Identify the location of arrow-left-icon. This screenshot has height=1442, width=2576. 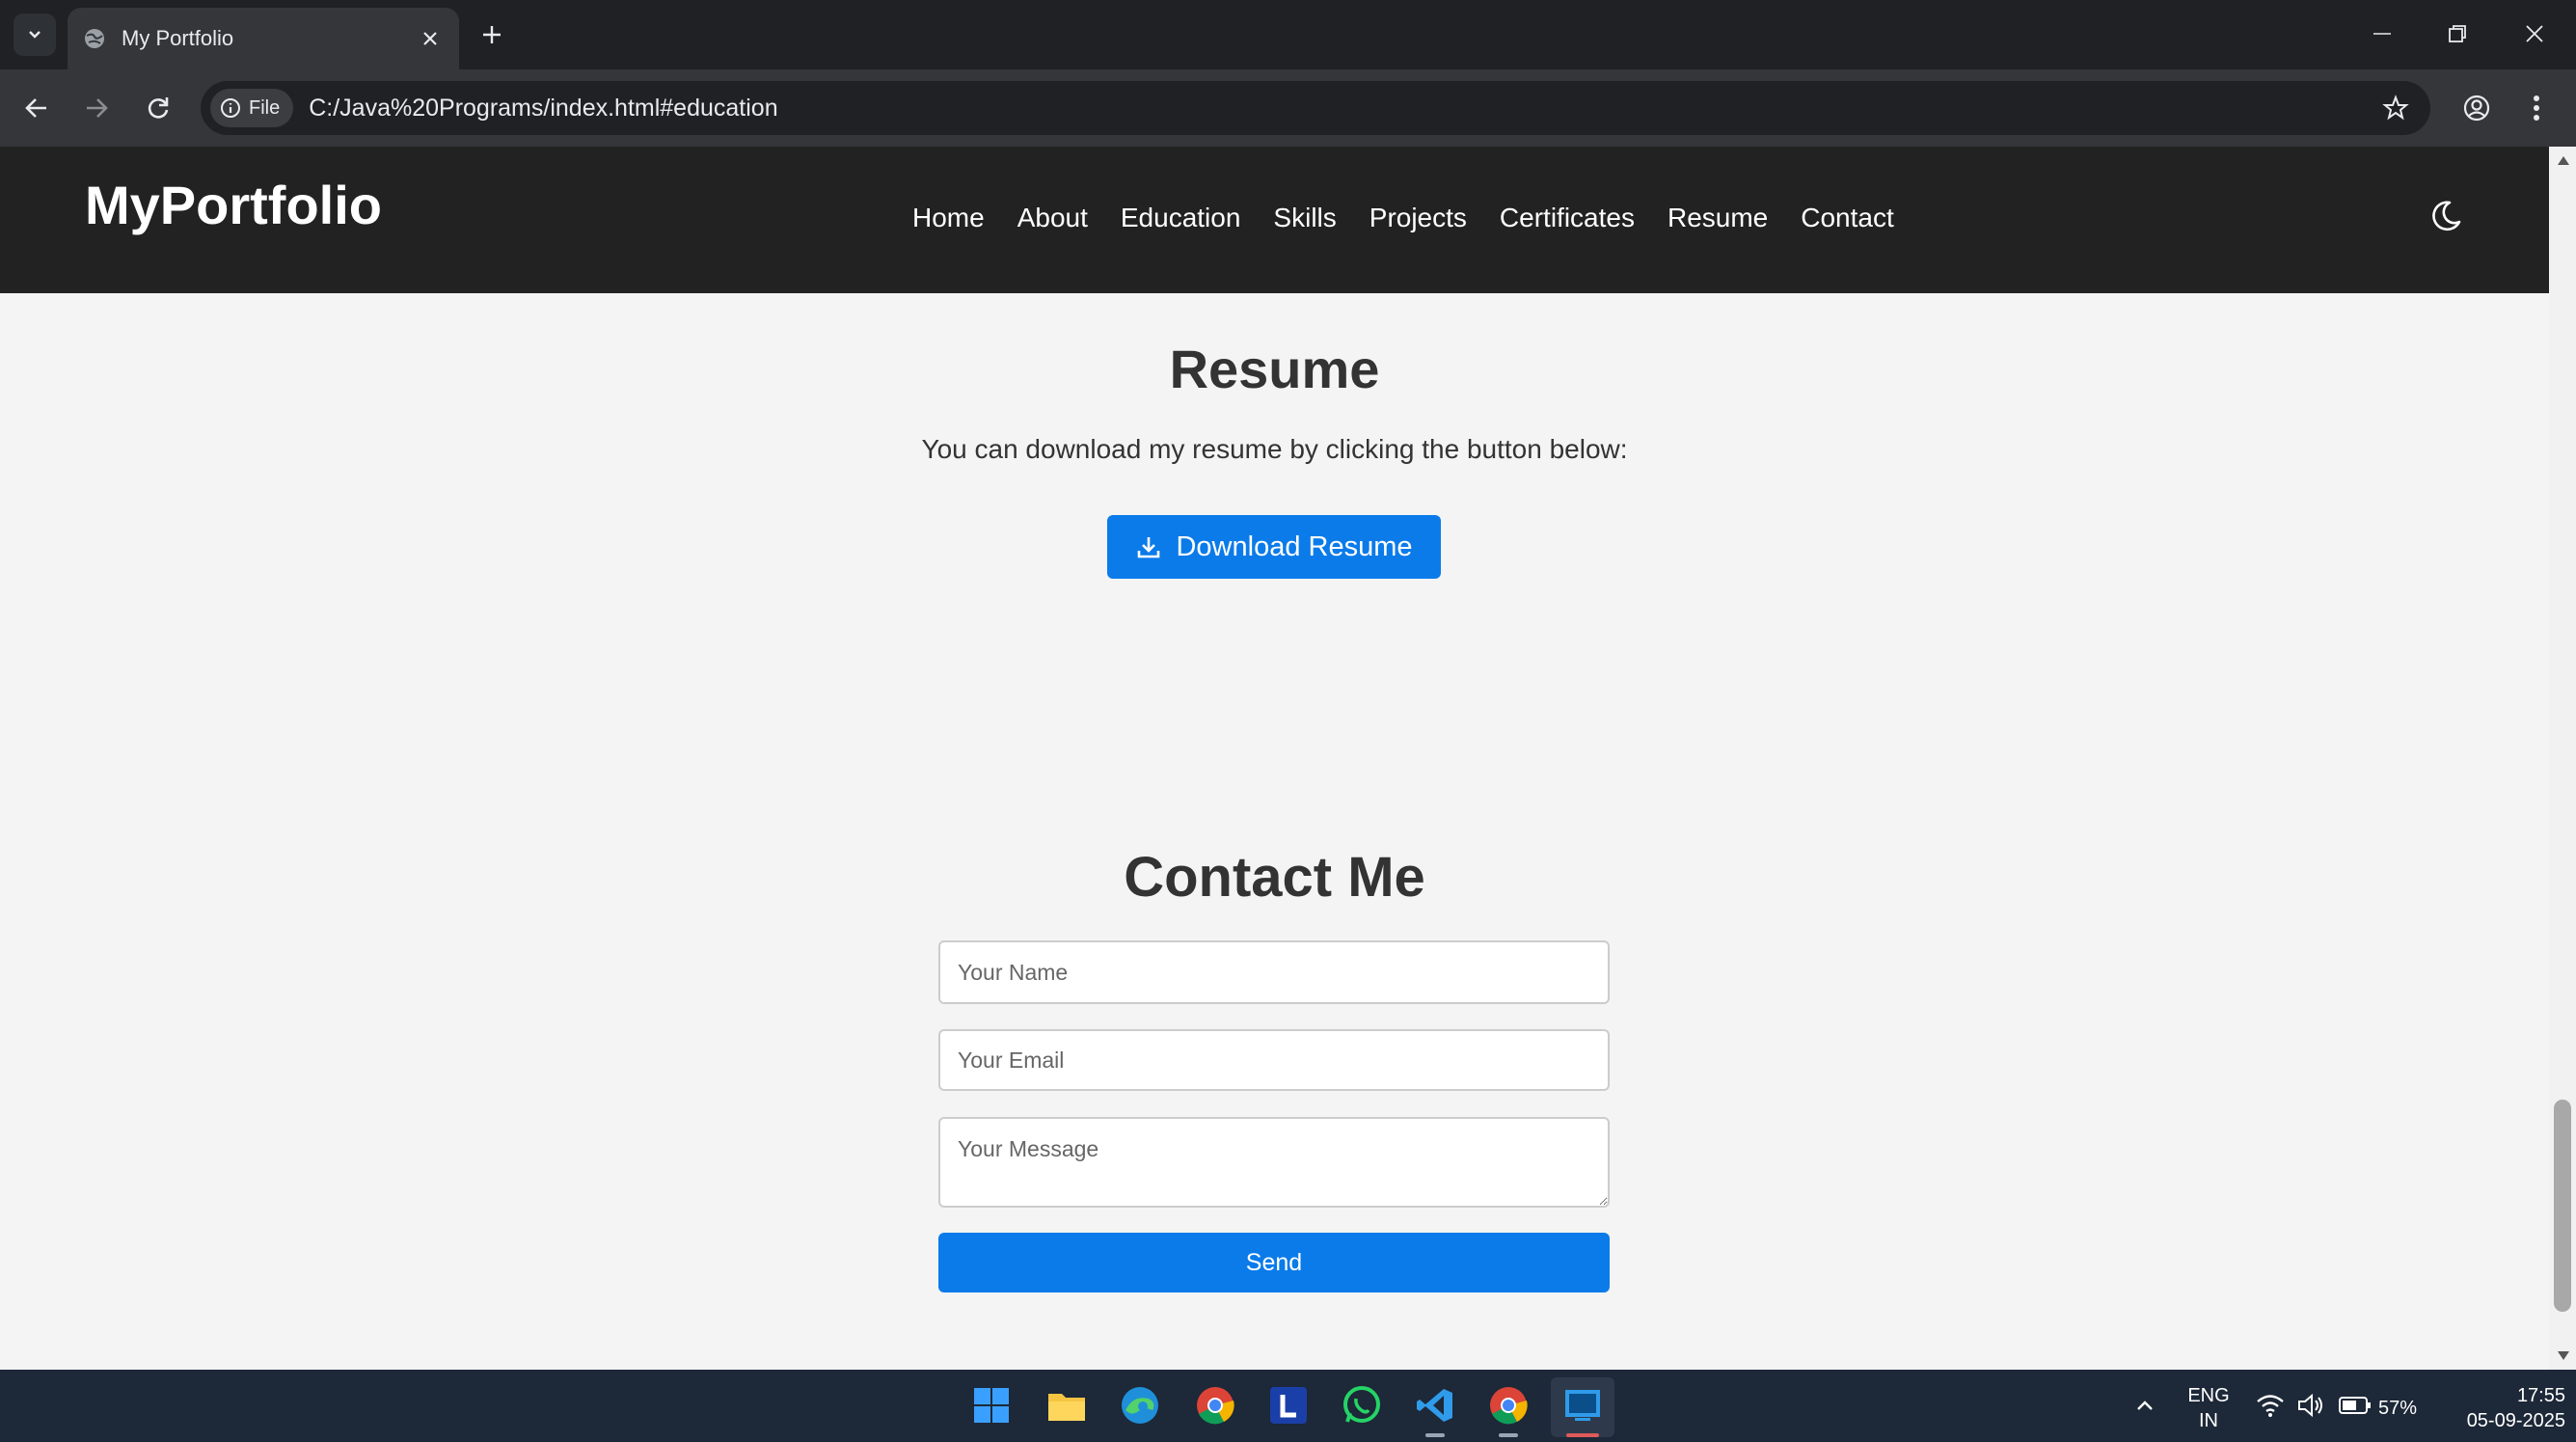
(35, 108).